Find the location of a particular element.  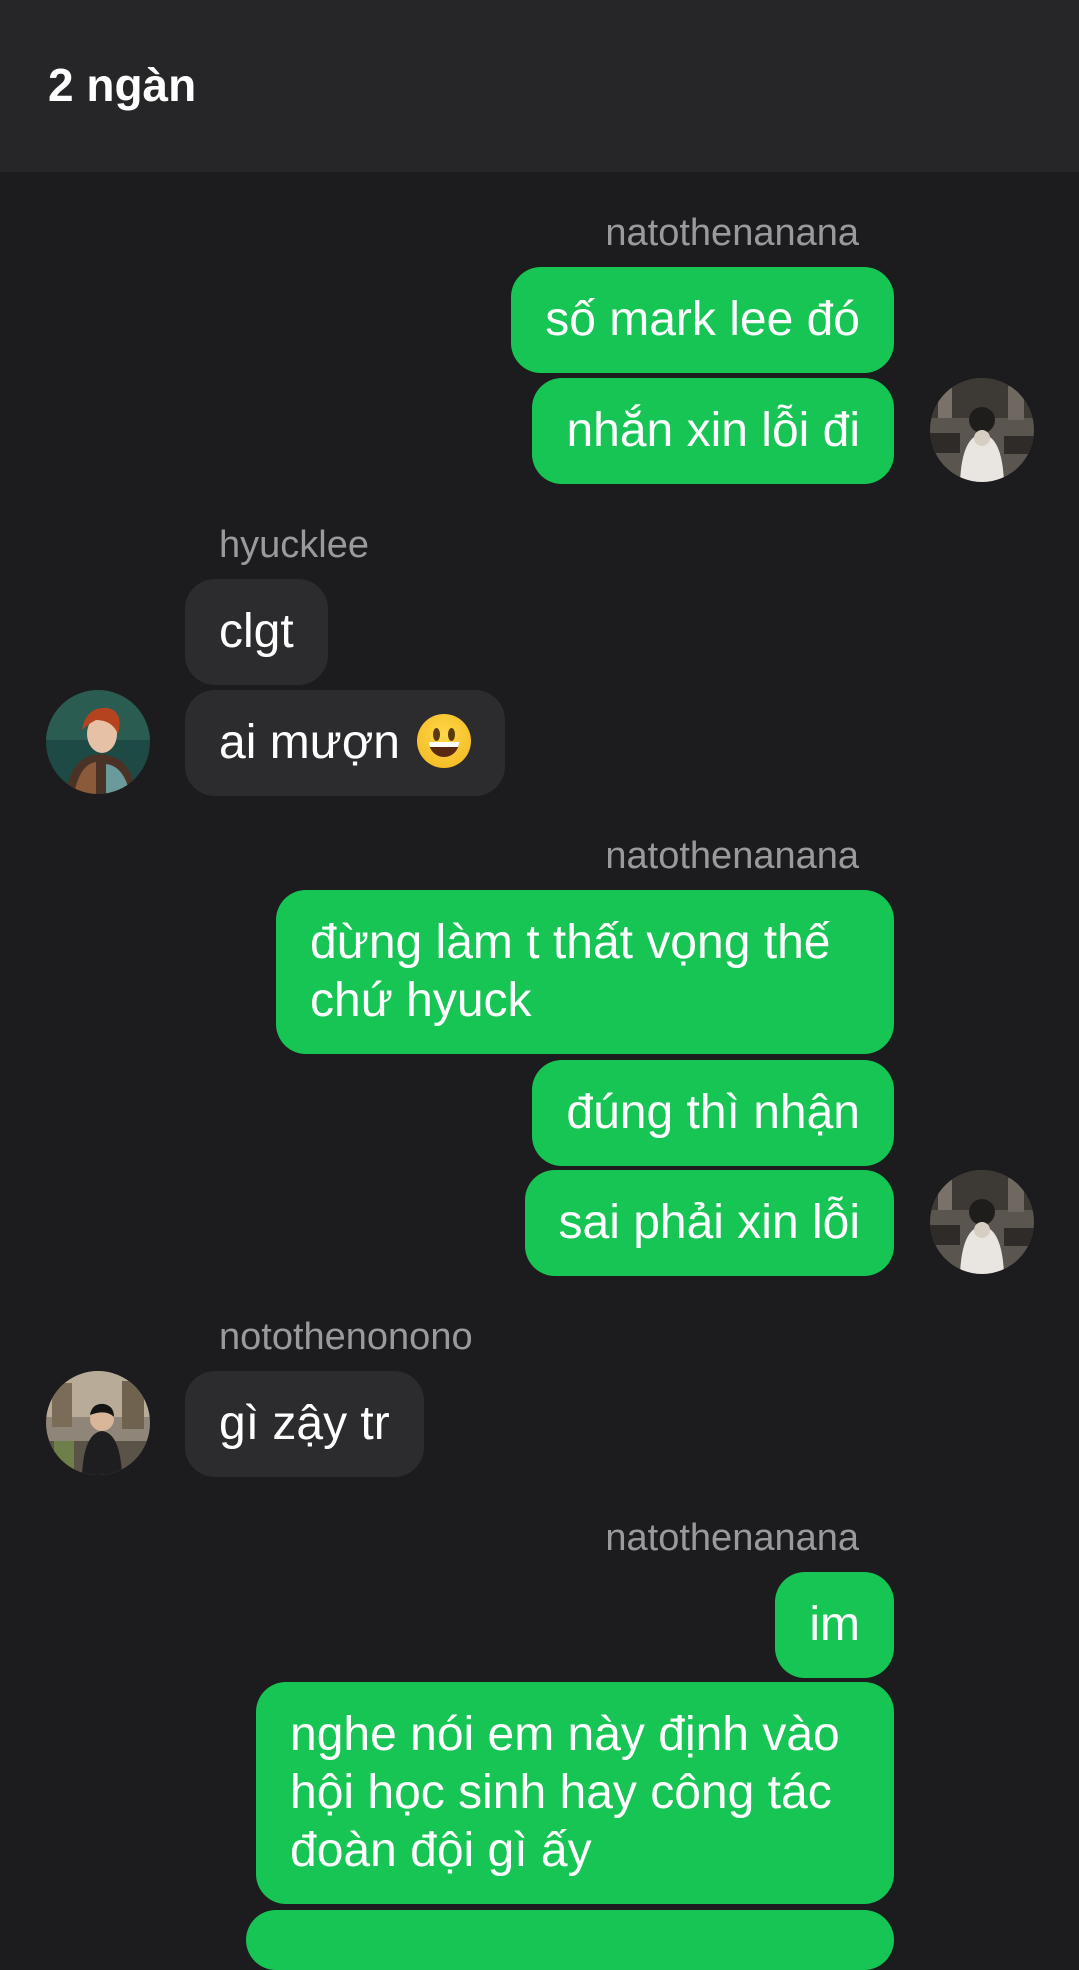

message-line: hội học sinh hay công tác is located at coordinates (561, 1792).